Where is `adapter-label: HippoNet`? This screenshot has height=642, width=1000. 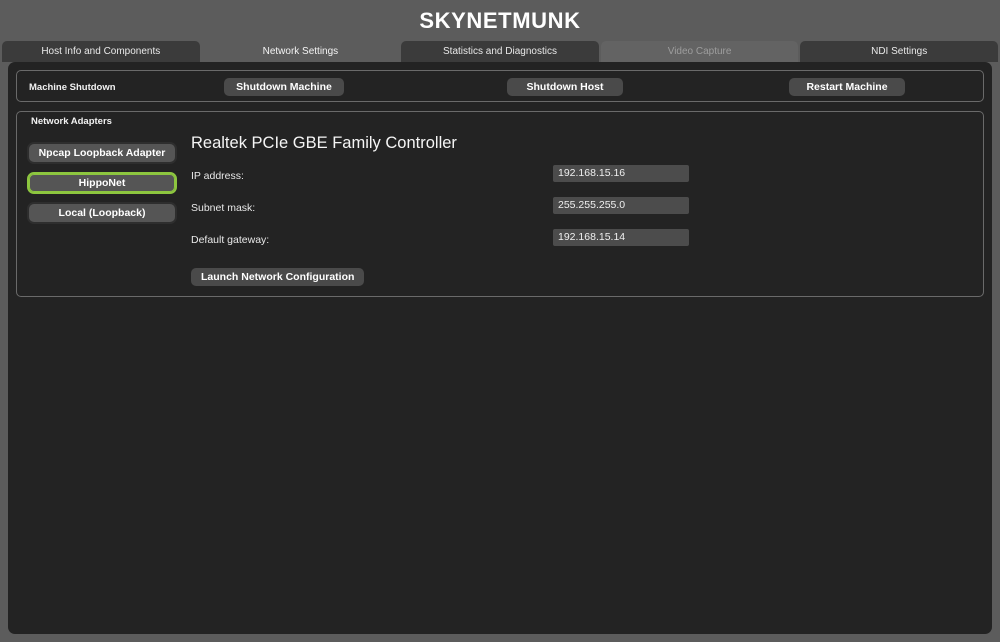
adapter-label: HippoNet is located at coordinates (102, 183).